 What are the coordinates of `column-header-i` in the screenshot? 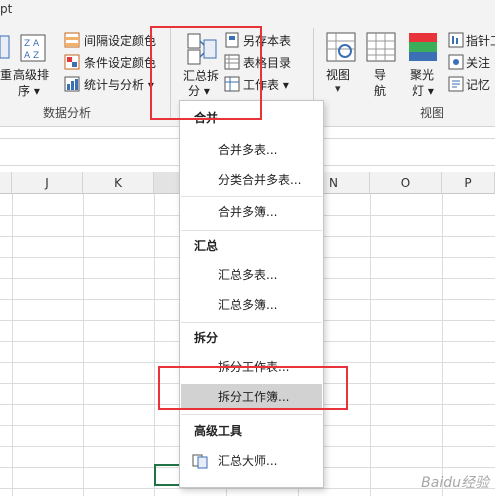 It's located at (6, 183).